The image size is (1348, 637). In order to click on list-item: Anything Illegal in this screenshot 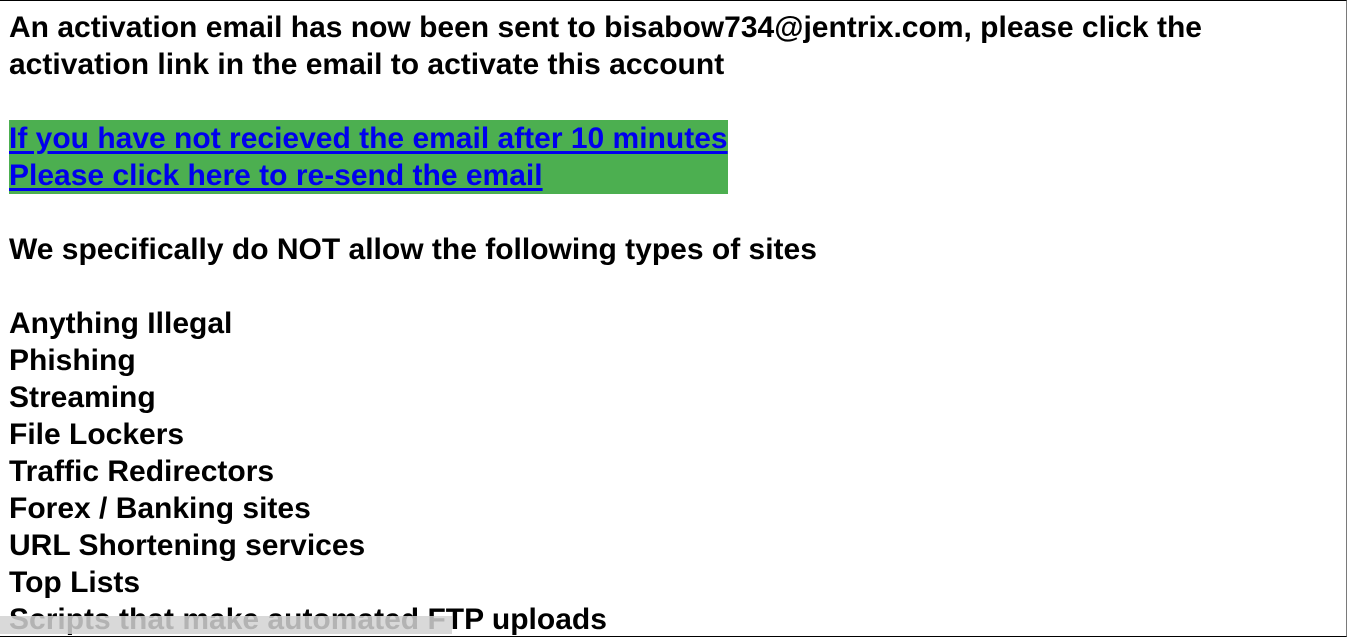, I will do `click(121, 323)`.